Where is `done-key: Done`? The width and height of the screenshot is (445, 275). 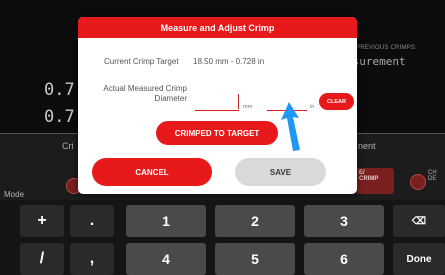
done-key: Done is located at coordinates (419, 259).